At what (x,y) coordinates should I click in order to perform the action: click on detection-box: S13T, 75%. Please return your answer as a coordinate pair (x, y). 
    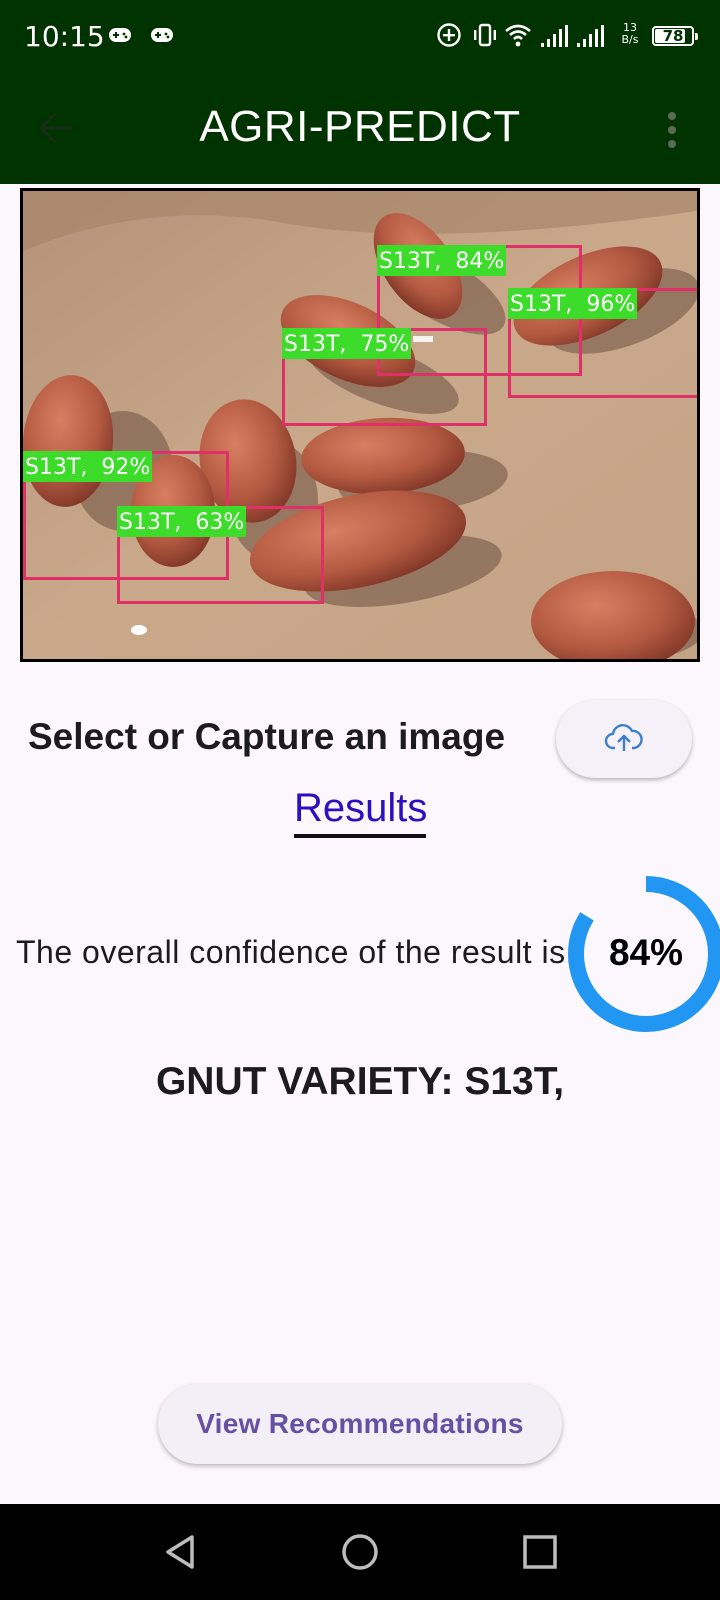
    Looking at the image, I should click on (384, 377).